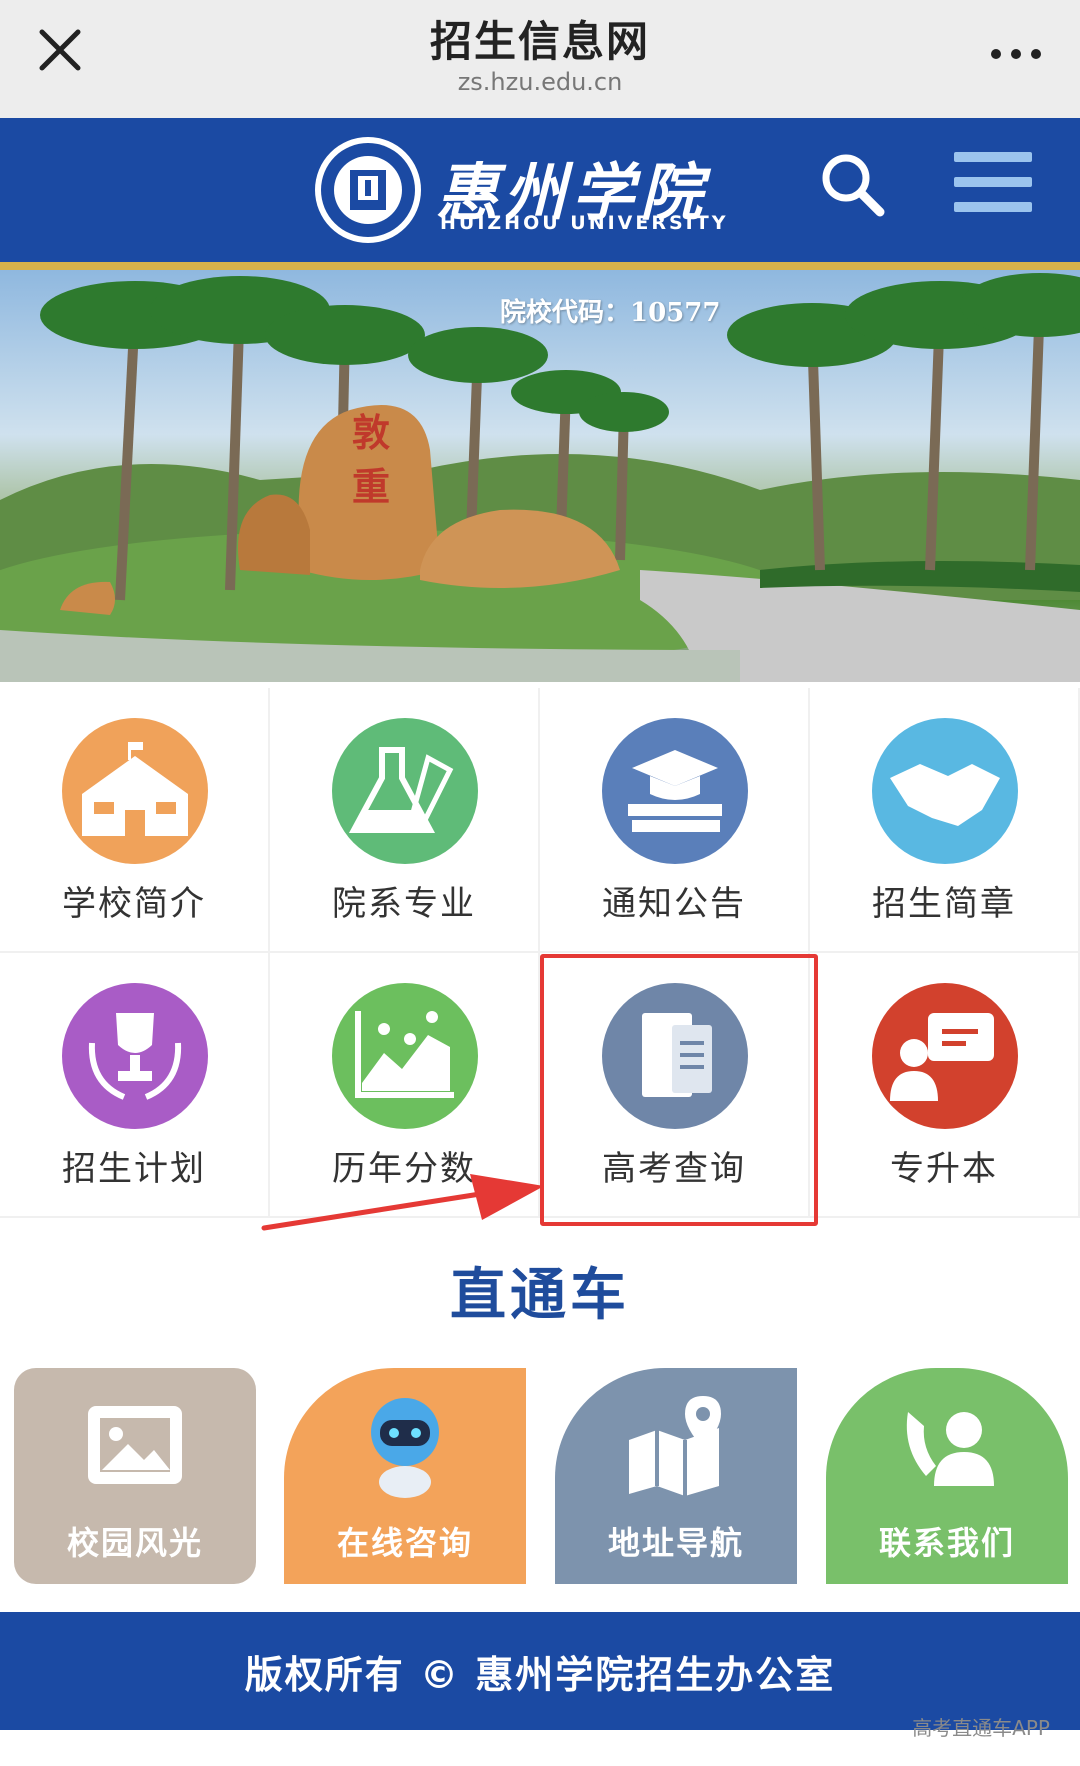 The height and width of the screenshot is (1766, 1080). I want to click on line-chart-icon, so click(405, 1056).